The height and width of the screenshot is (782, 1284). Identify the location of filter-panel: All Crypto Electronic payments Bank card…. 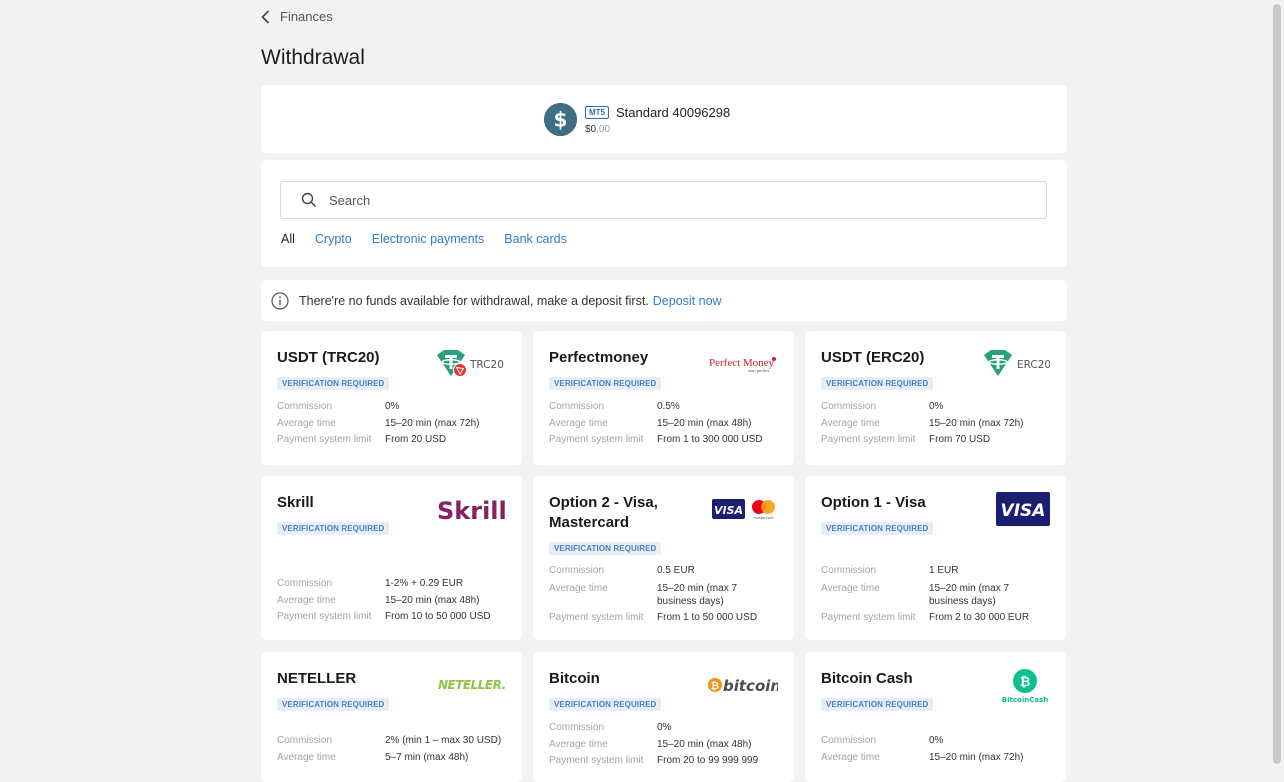
(664, 213).